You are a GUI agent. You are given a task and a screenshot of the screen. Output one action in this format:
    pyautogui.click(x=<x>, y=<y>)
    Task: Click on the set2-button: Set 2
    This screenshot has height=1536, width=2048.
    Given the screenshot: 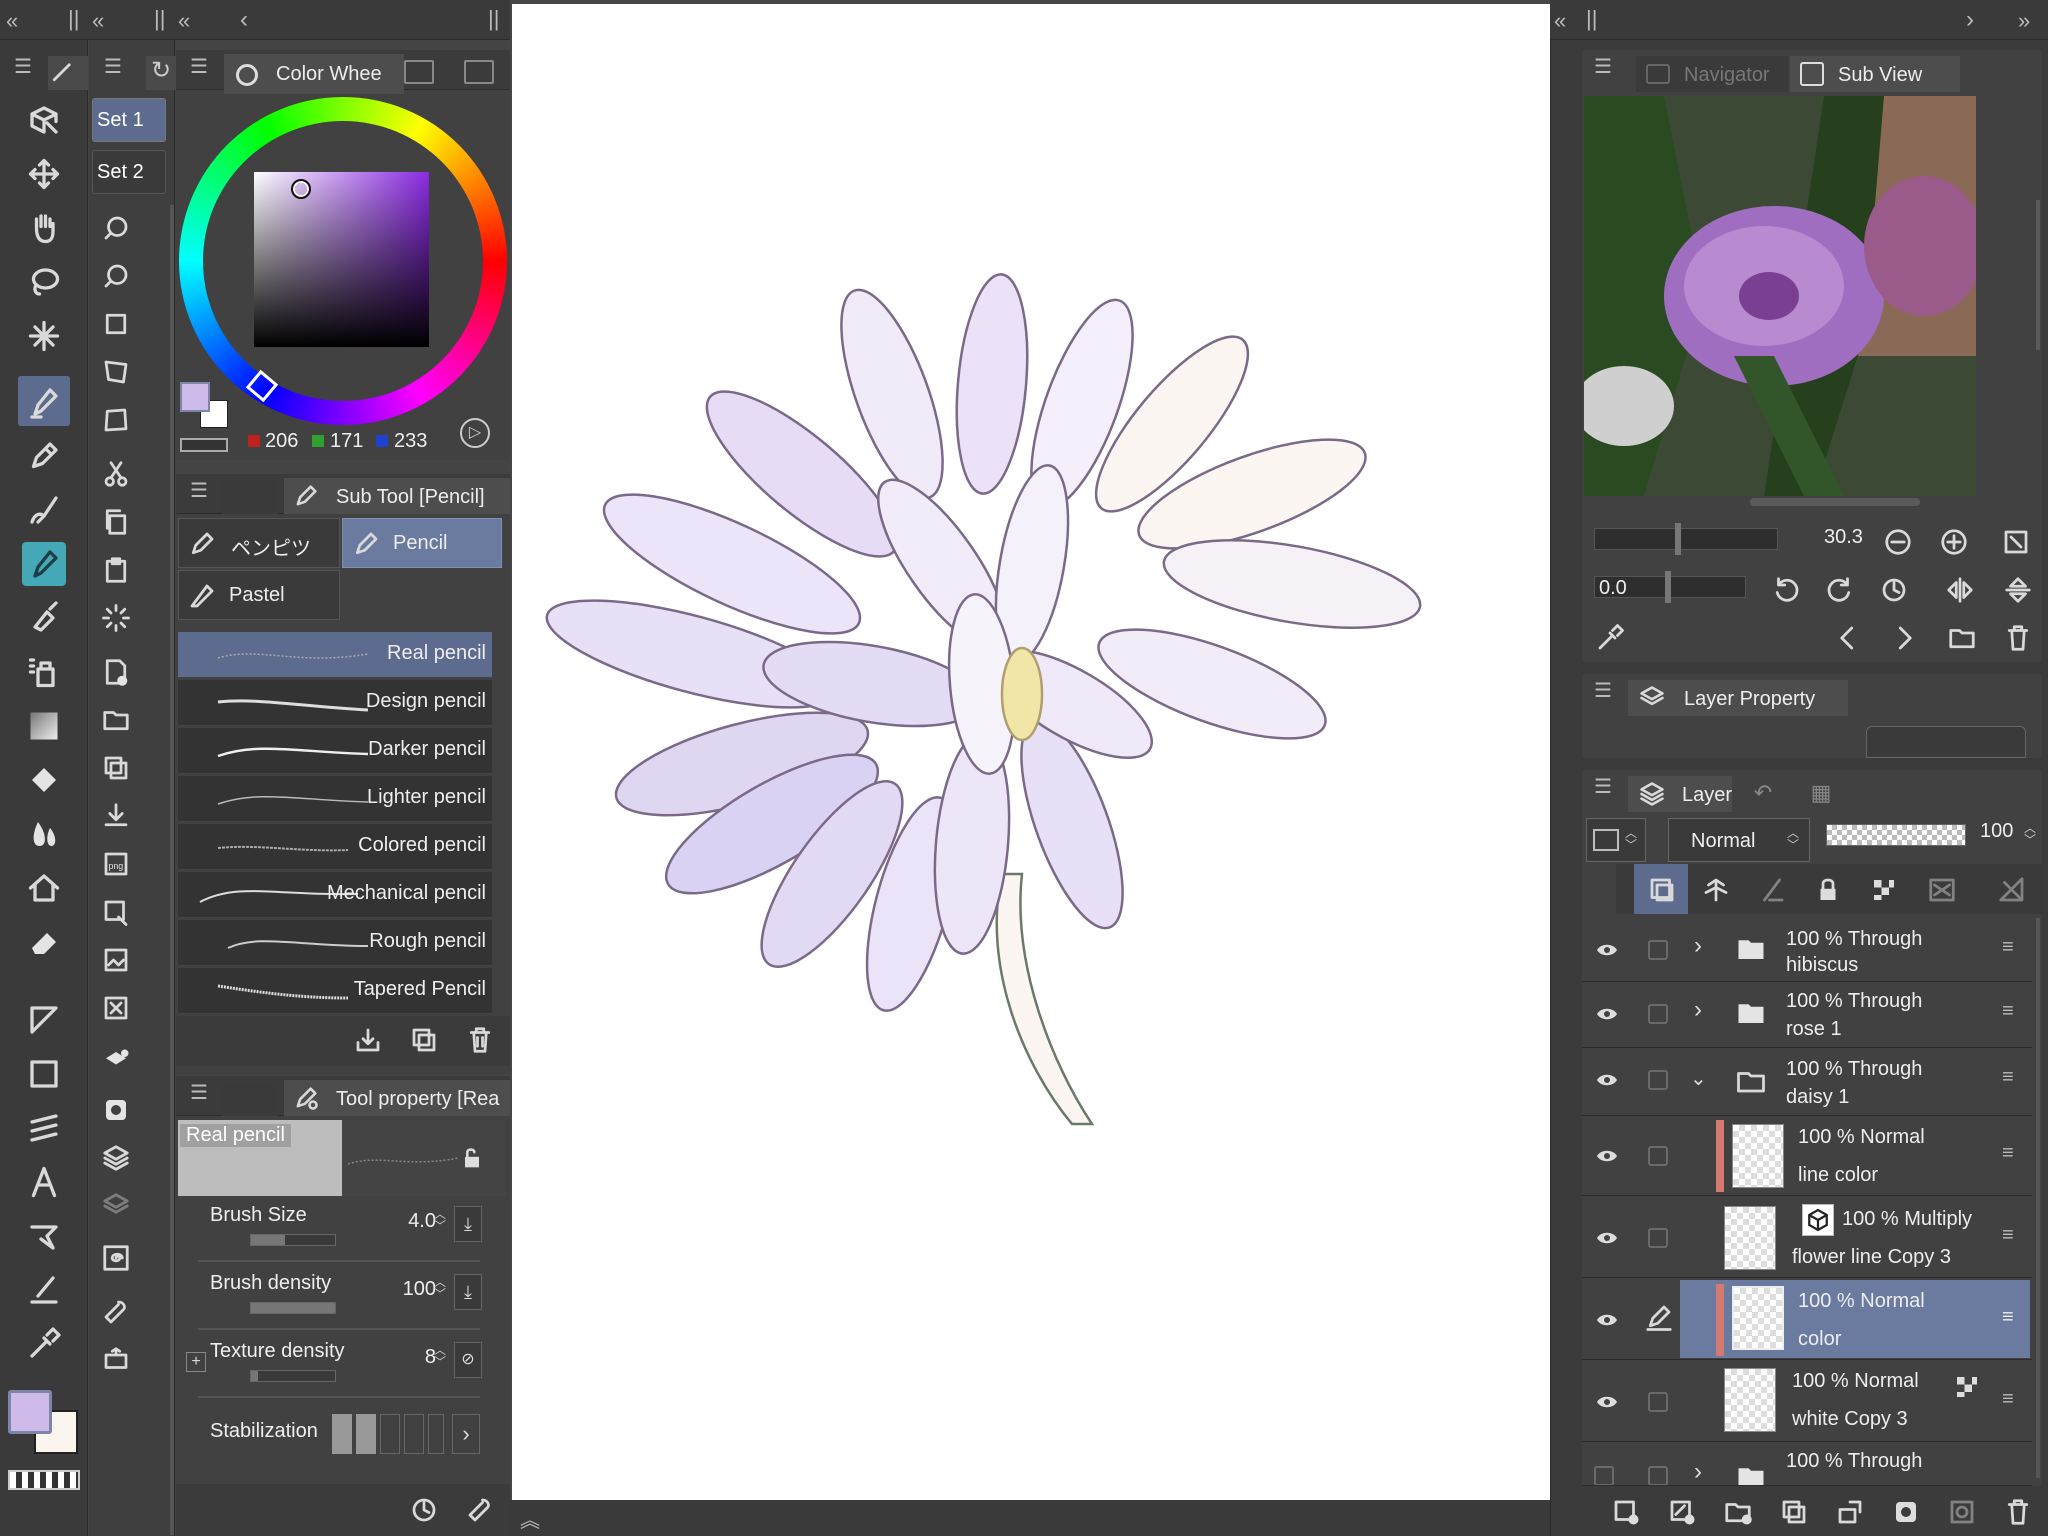 What is the action you would take?
    pyautogui.click(x=129, y=172)
    